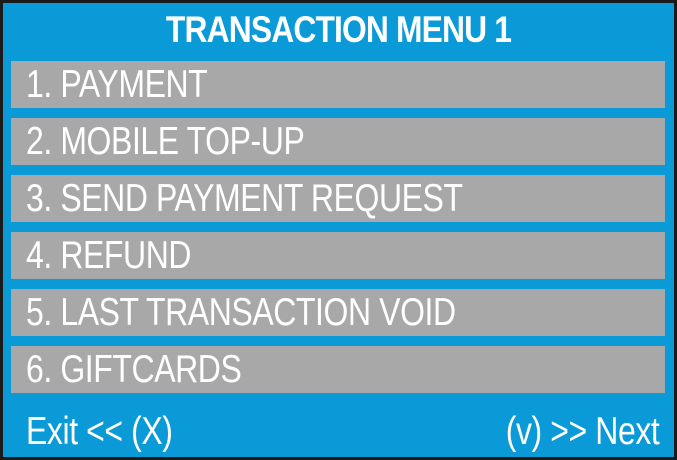 The height and width of the screenshot is (460, 677). Describe the element at coordinates (134, 369) in the screenshot. I see `menu-item-label: 6. GIFTCARDS` at that location.